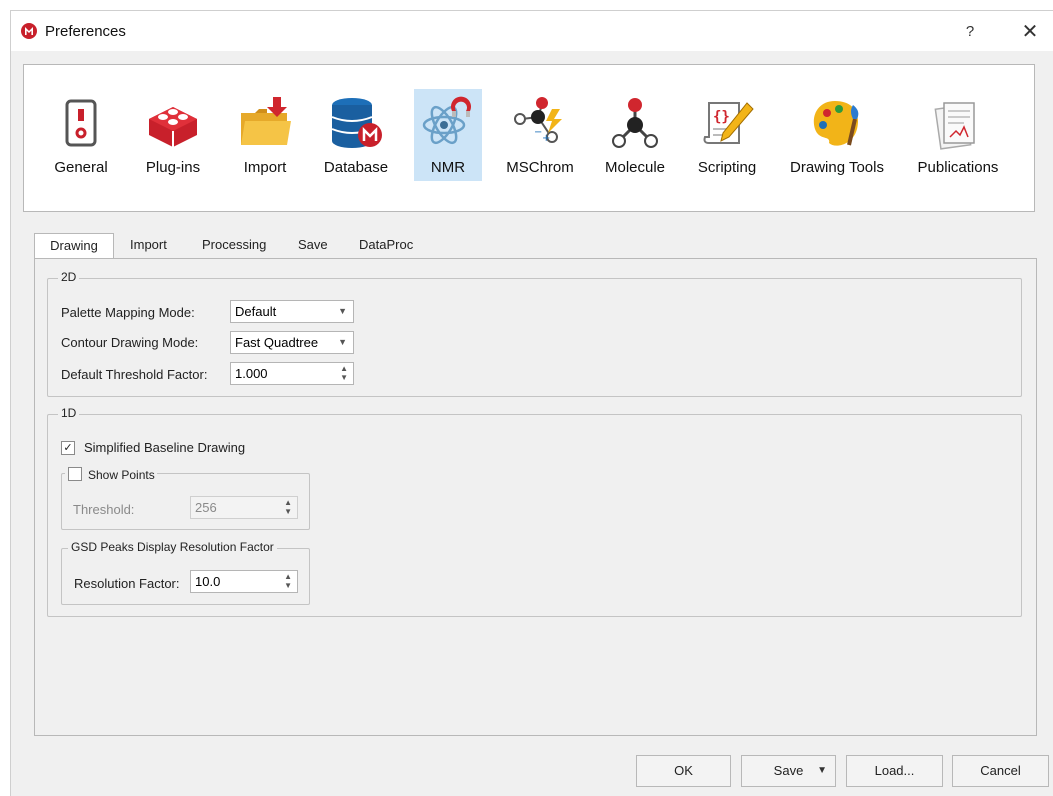  I want to click on tab-save: Save, so click(313, 246).